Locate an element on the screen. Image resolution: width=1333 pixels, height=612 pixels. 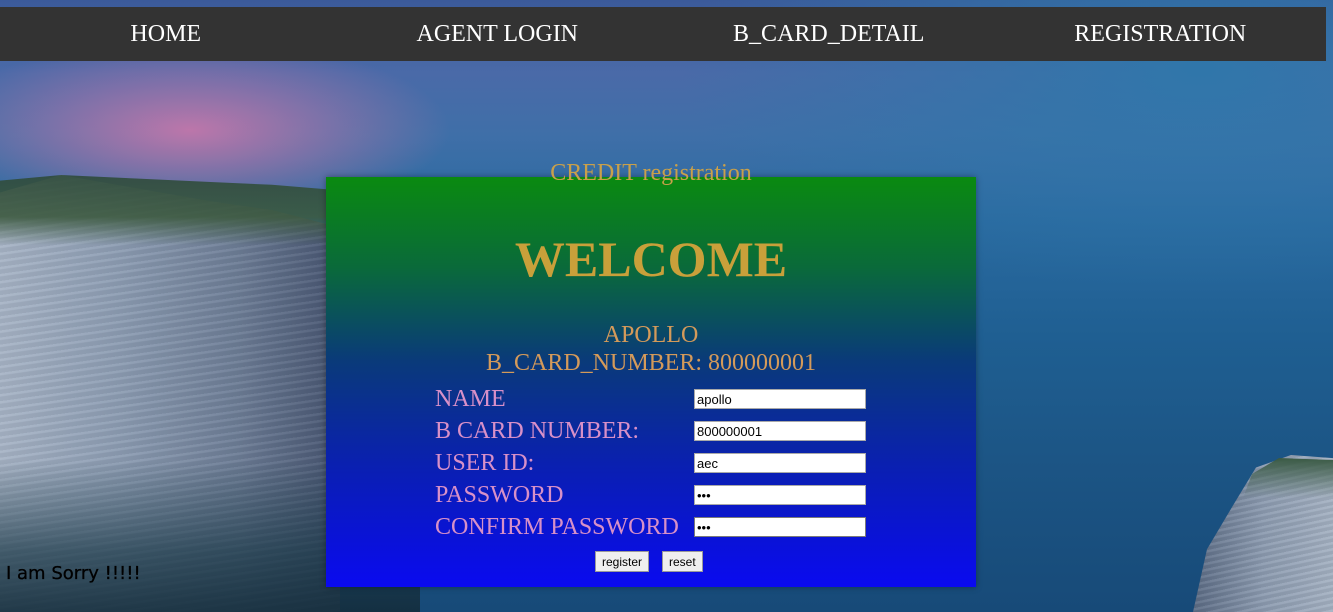
panel-caption: CREDIT registration is located at coordinates (651, 173).